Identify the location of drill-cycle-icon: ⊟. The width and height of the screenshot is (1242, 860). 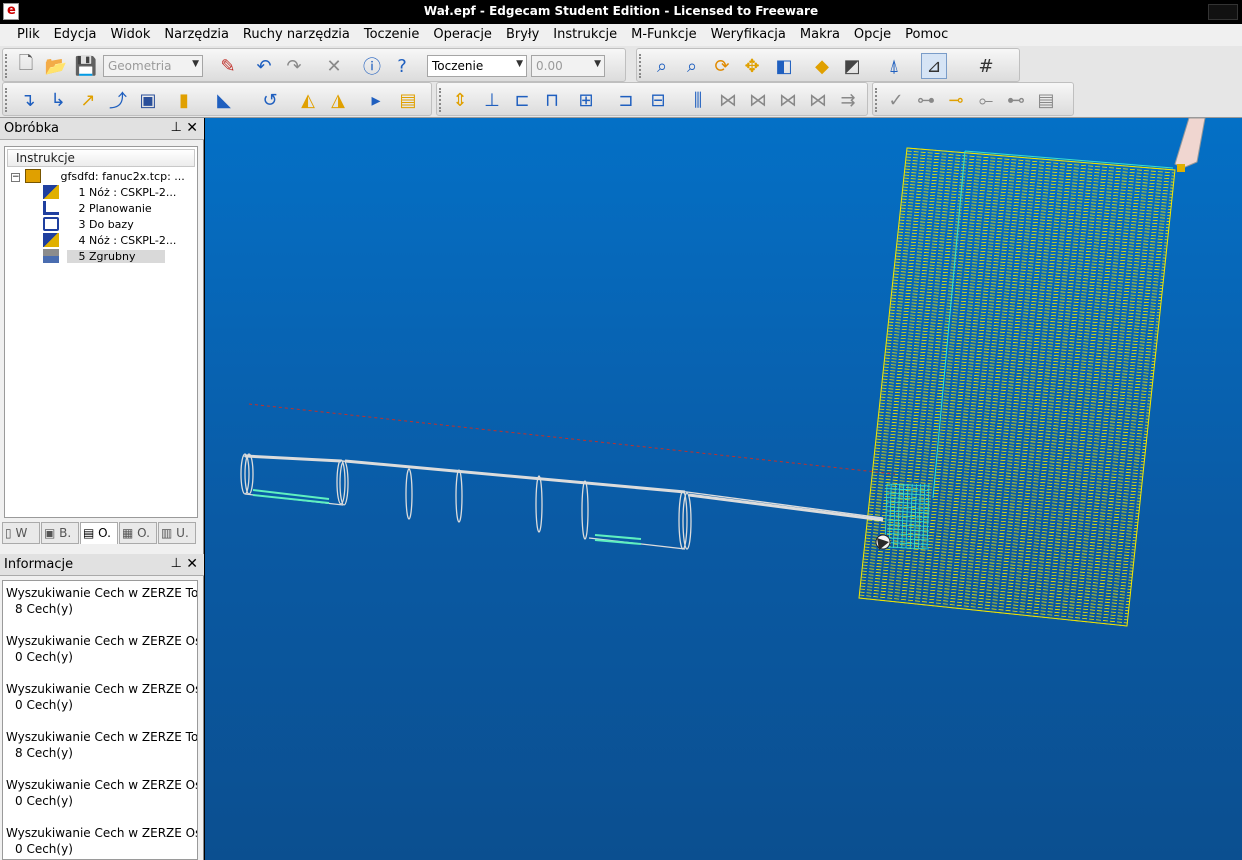
(658, 100).